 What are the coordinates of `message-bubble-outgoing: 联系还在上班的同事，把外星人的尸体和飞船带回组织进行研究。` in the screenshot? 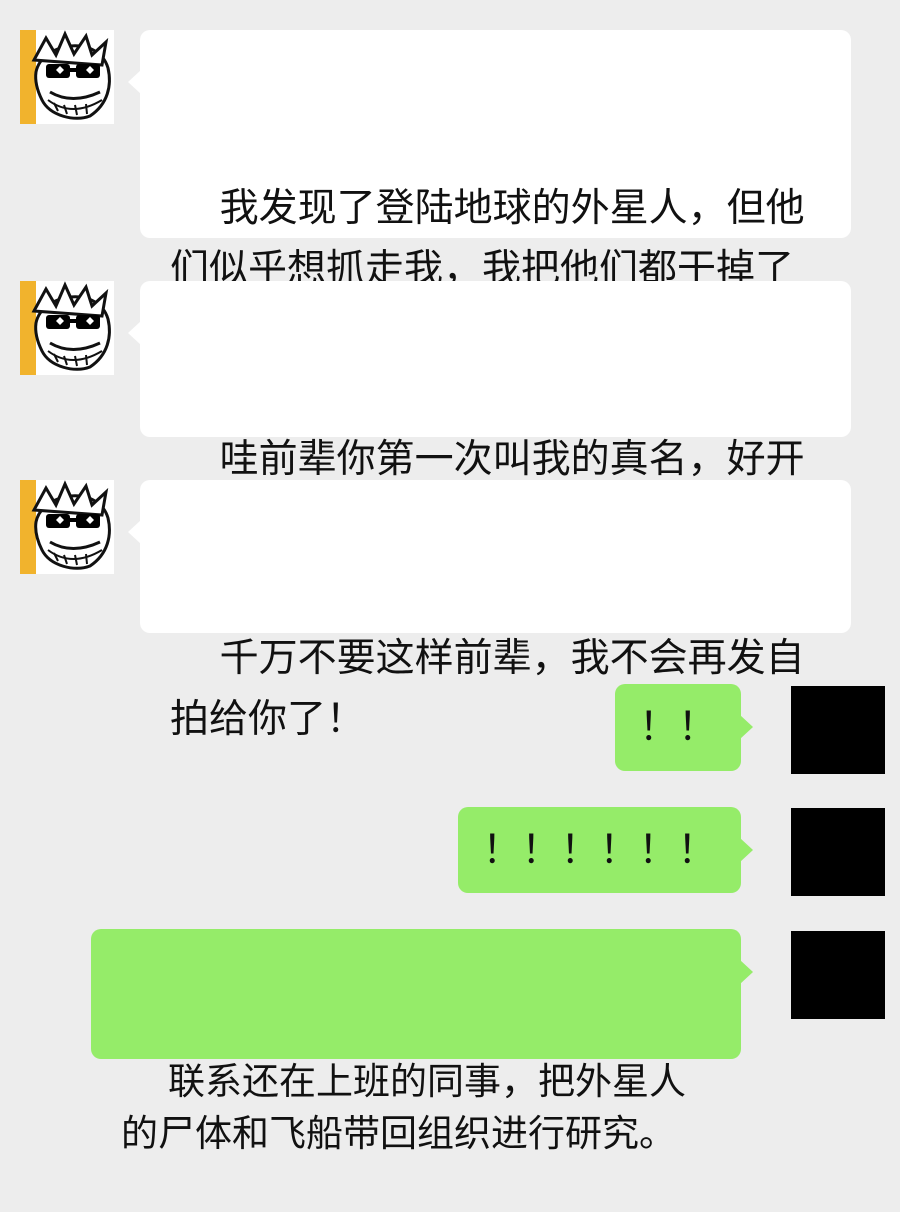 It's located at (422, 1042).